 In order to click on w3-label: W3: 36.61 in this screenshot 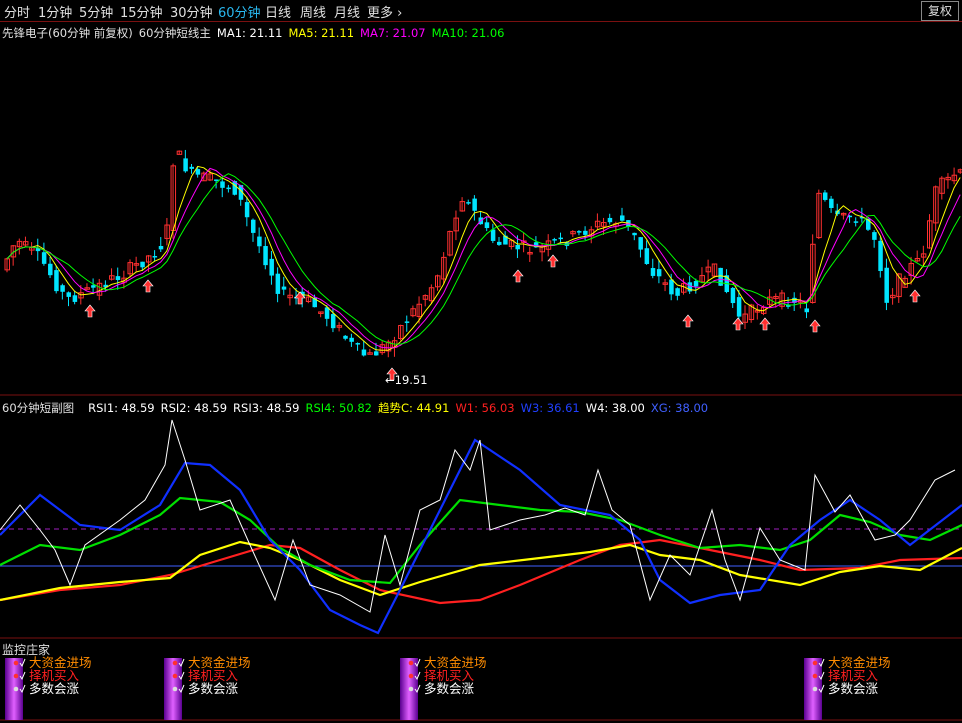, I will do `click(550, 408)`.